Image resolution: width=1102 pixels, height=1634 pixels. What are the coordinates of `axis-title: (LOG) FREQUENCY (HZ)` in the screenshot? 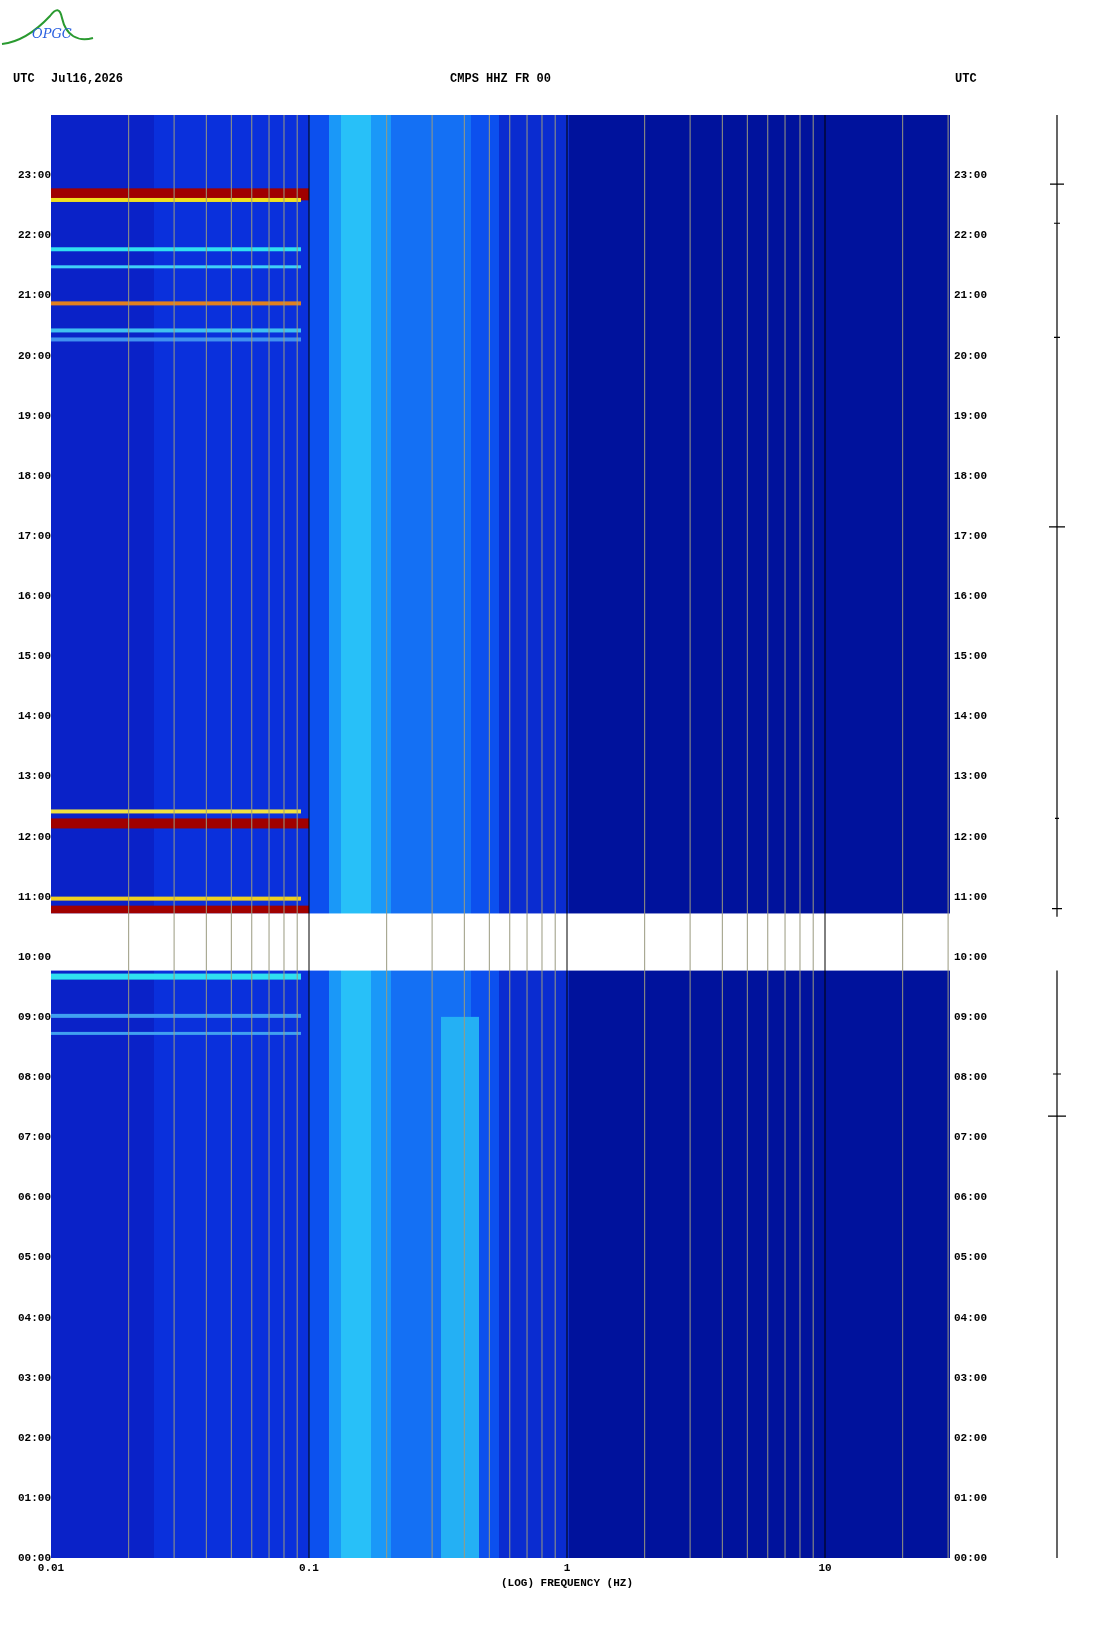 It's located at (567, 1583).